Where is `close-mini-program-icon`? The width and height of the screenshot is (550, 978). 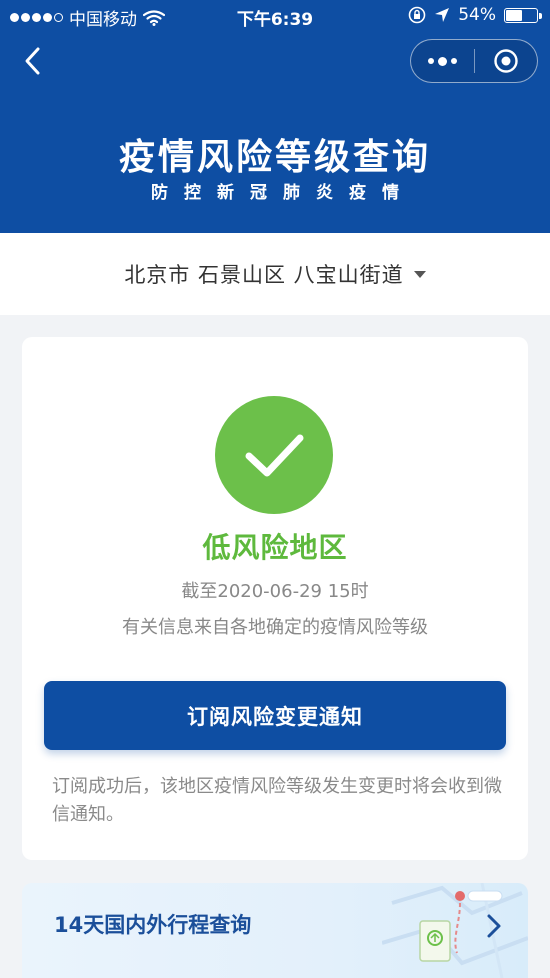 close-mini-program-icon is located at coordinates (506, 61).